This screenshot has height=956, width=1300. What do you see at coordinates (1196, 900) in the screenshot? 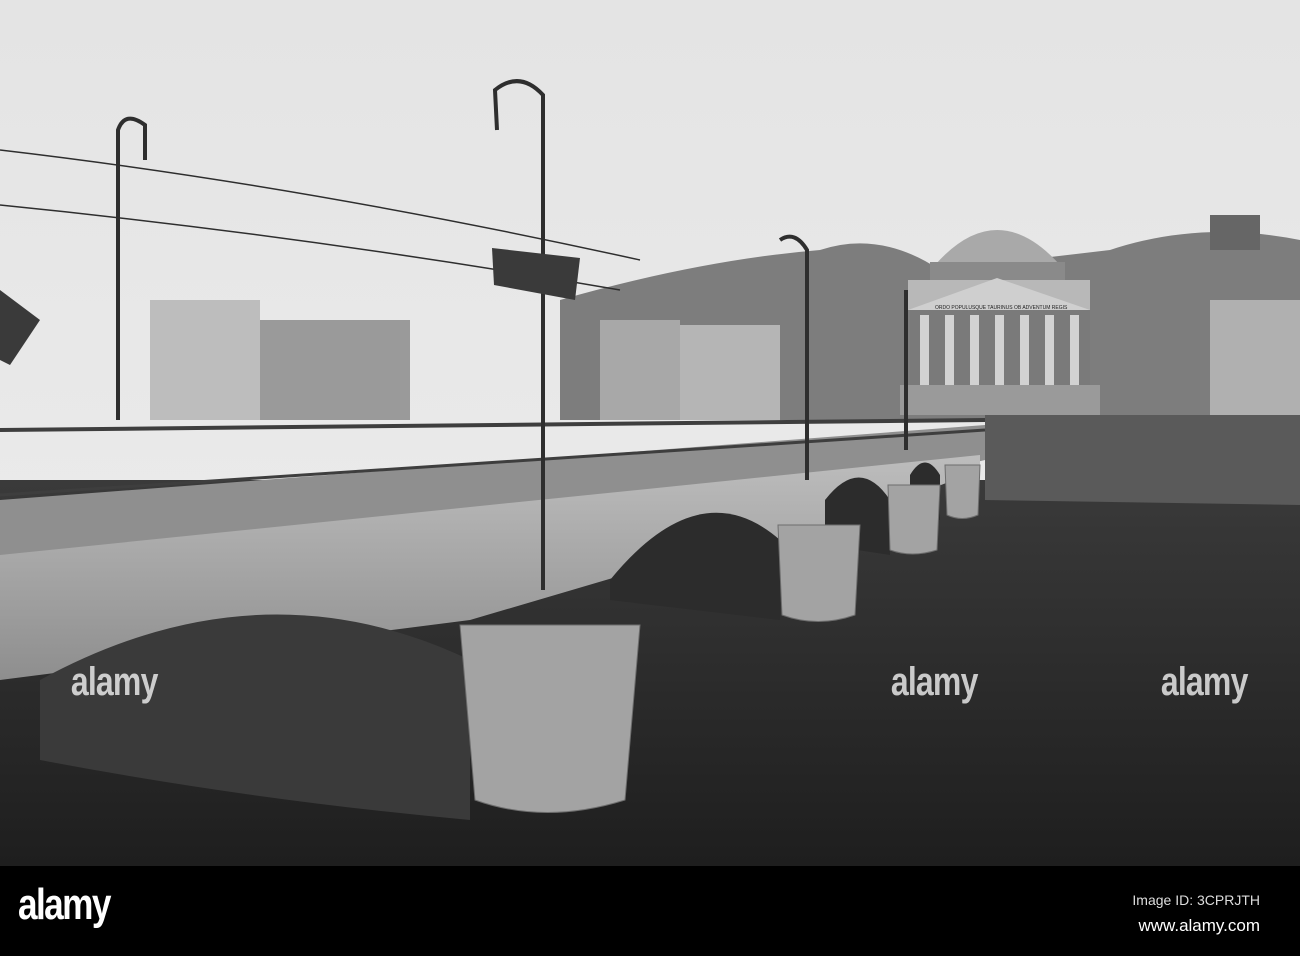
I see `image-id: Image ID: 3CPRJTH` at bounding box center [1196, 900].